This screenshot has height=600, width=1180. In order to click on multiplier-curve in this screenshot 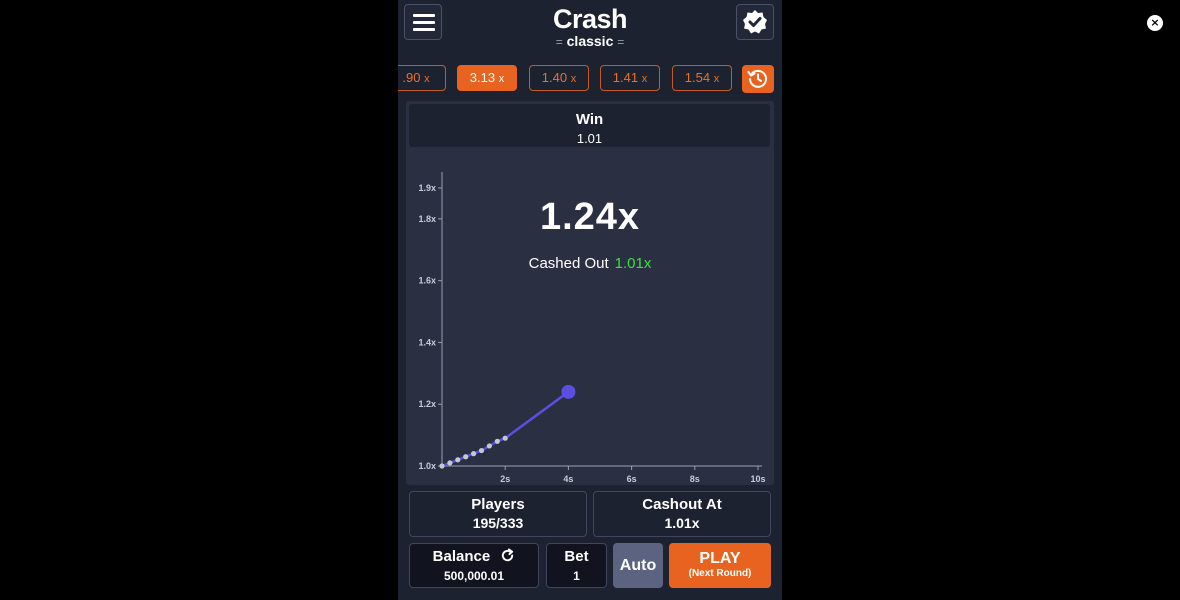, I will do `click(505, 429)`.